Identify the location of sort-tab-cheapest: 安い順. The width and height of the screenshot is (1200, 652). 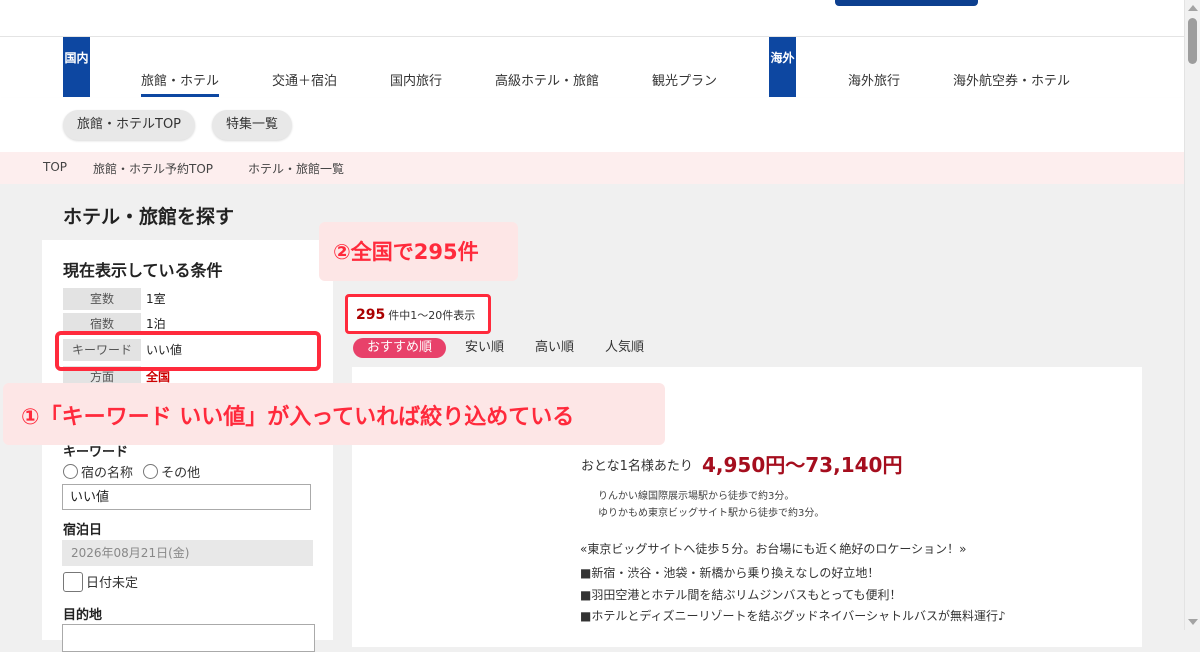
(484, 348).